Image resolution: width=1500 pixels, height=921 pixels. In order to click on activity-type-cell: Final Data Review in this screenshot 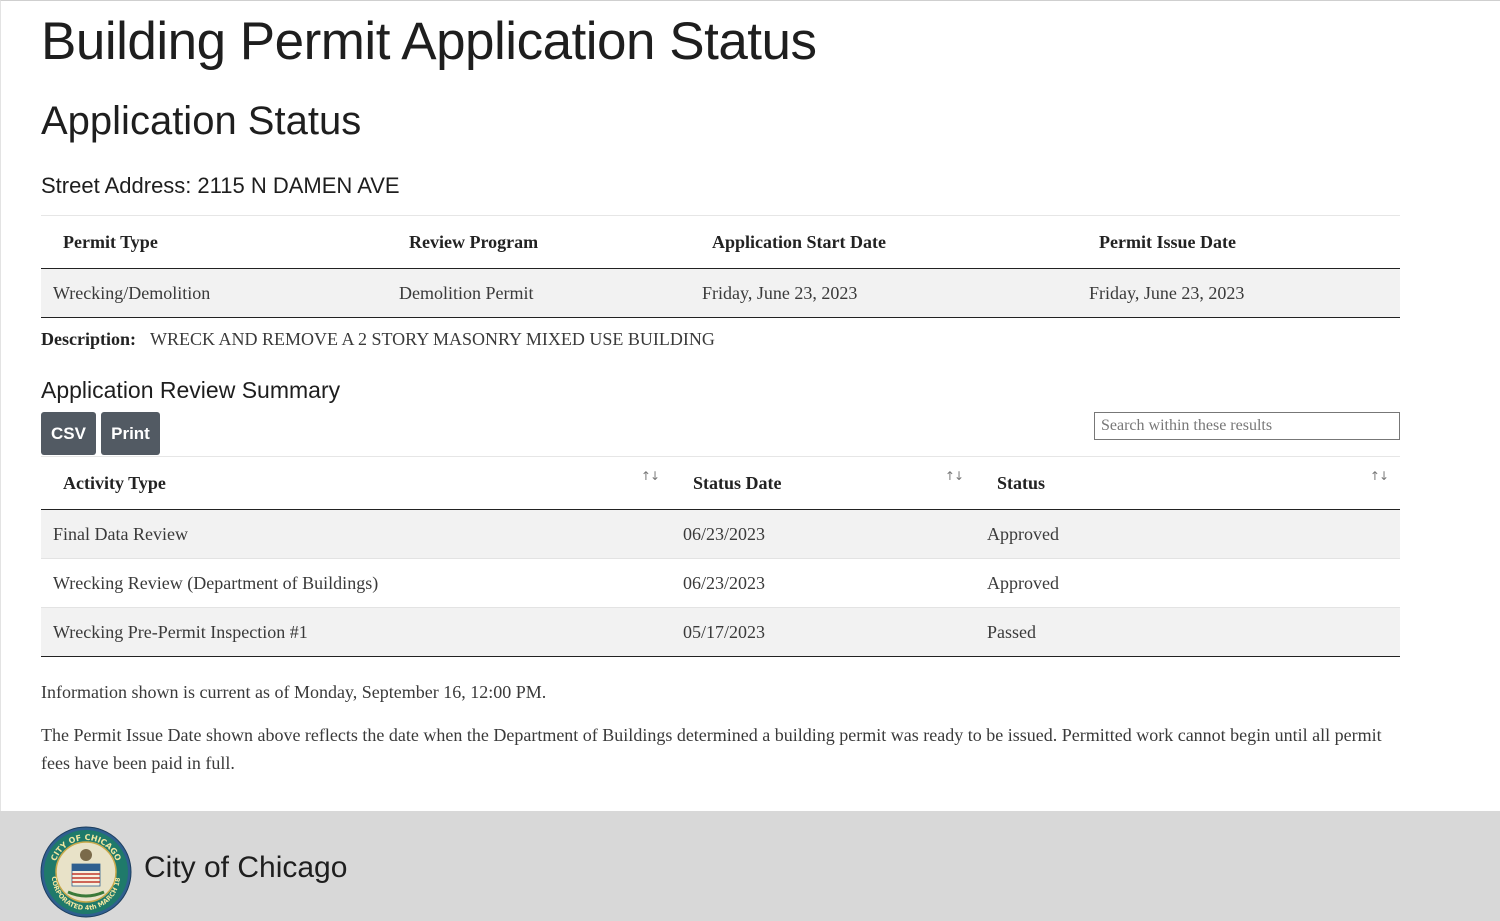, I will do `click(356, 534)`.